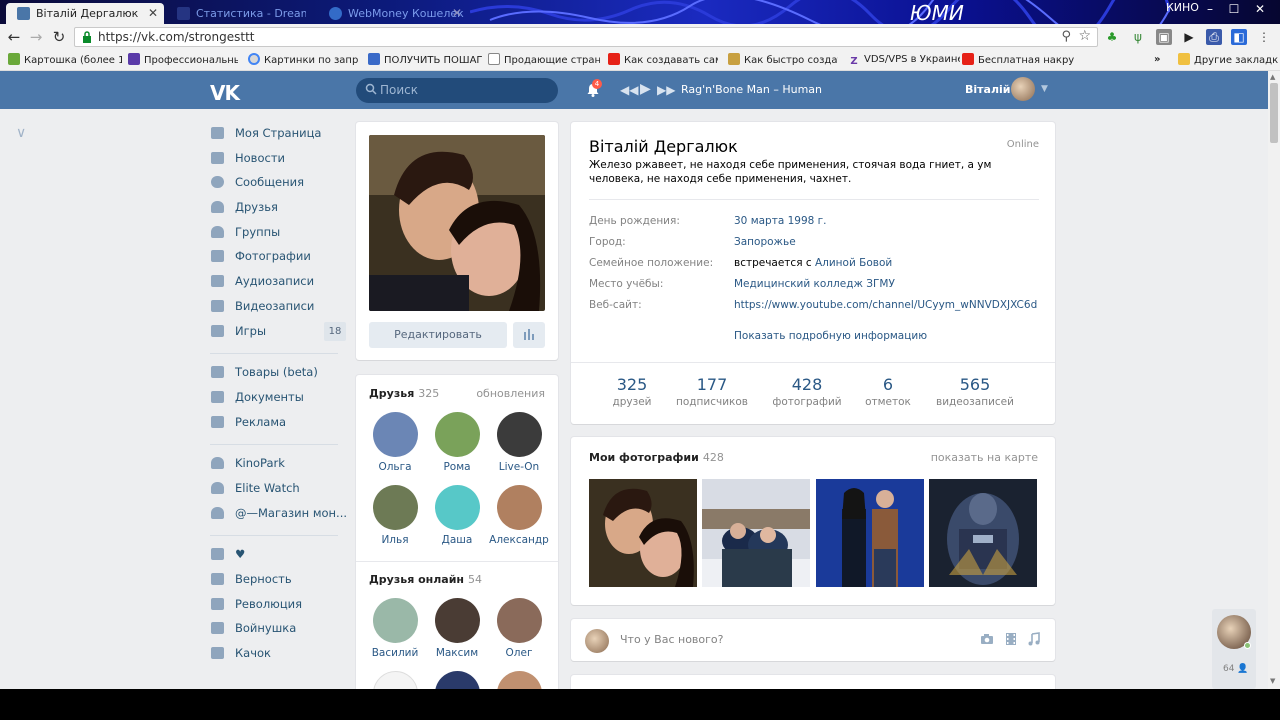  I want to click on clover-extension-icon: ♣, so click(1112, 37).